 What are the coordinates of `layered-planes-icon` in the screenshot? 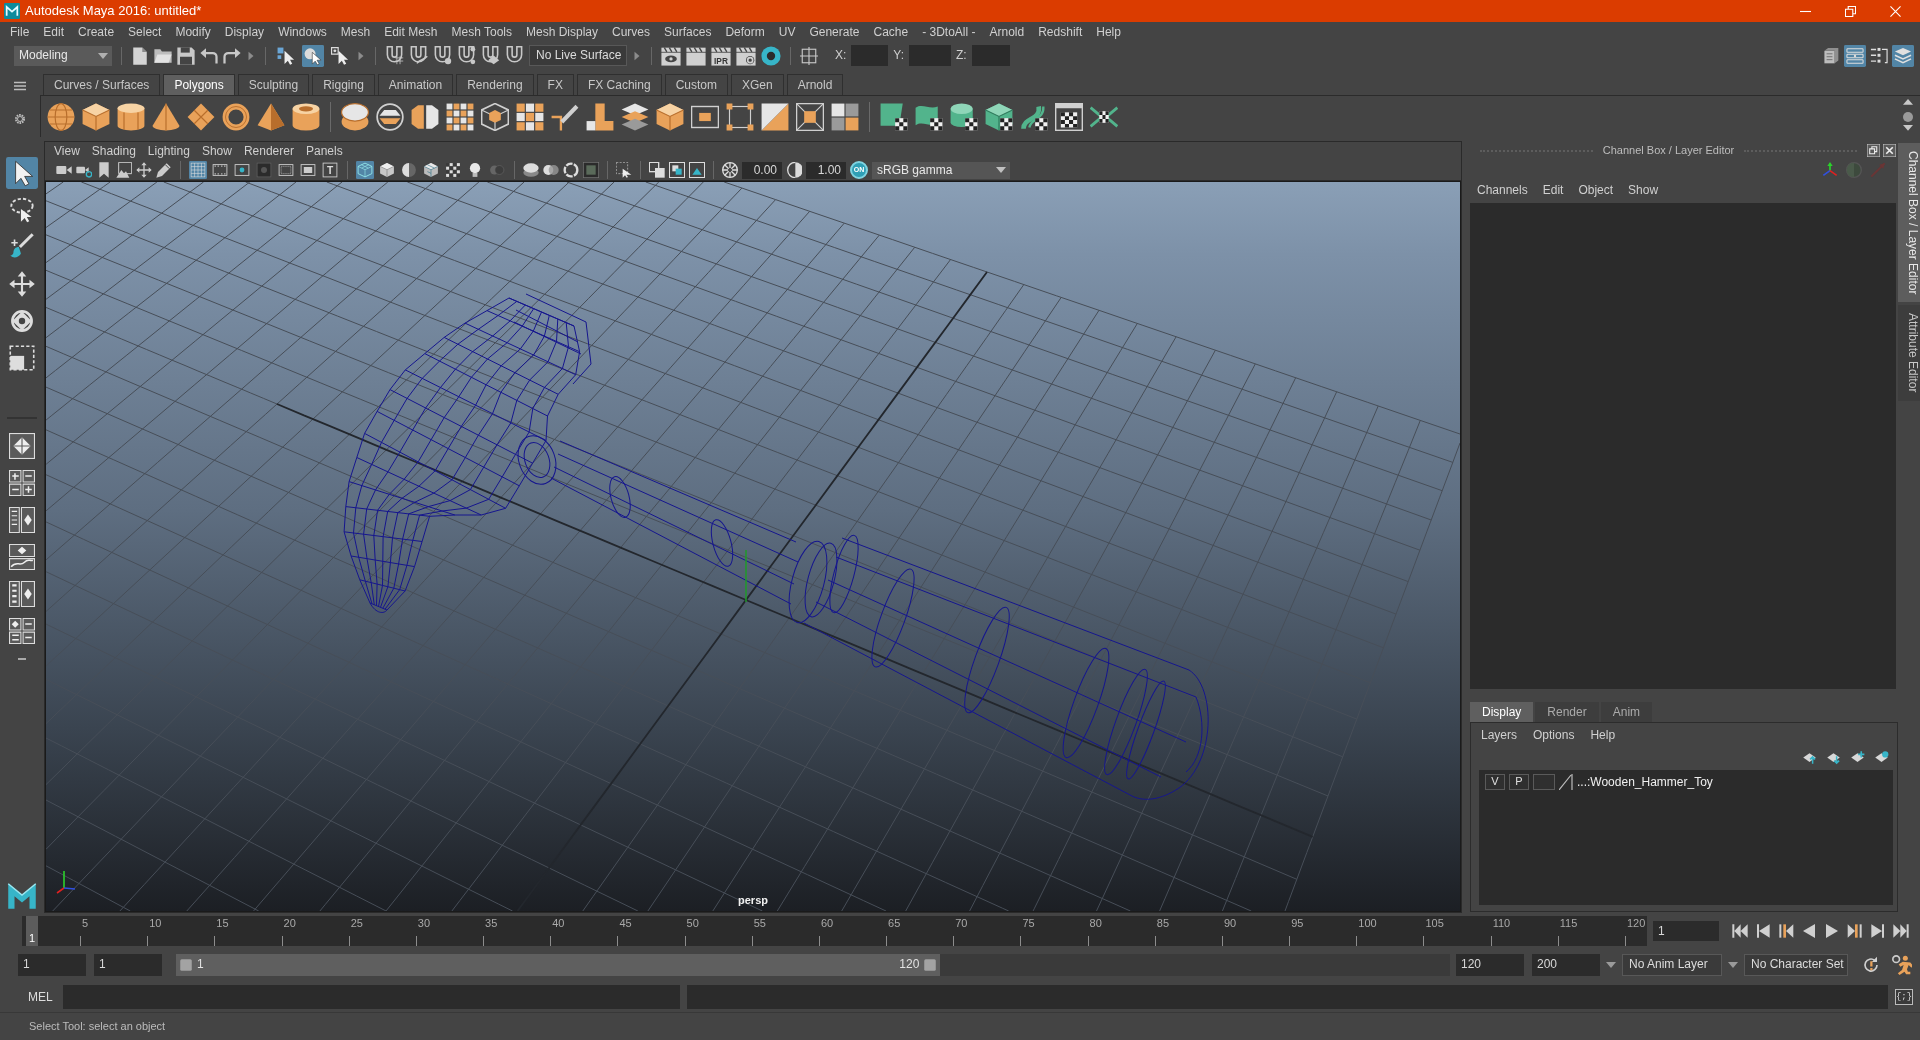 It's located at (635, 116).